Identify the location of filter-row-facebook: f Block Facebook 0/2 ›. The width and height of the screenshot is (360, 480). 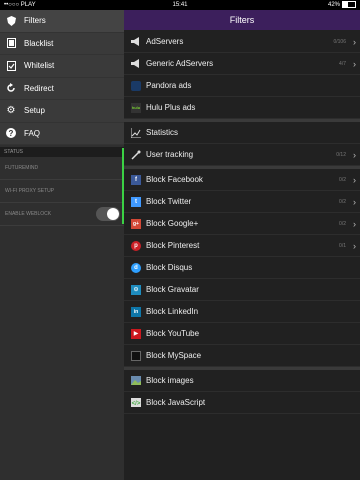
(242, 180).